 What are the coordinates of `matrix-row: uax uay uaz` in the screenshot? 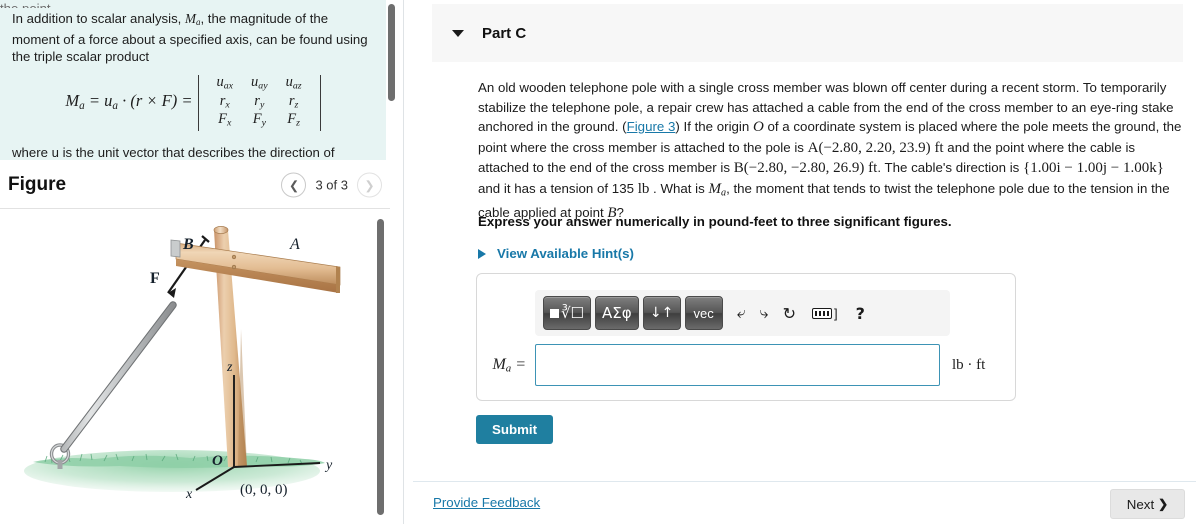 It's located at (259, 83).